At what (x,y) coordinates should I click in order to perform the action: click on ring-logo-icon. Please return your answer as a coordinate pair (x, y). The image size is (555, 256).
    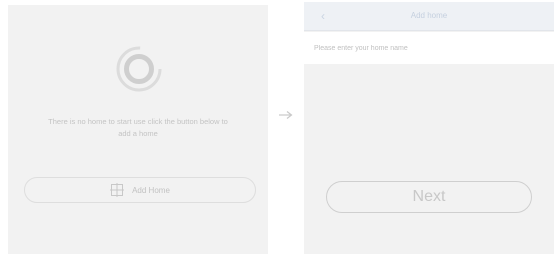
    Looking at the image, I should click on (139, 69).